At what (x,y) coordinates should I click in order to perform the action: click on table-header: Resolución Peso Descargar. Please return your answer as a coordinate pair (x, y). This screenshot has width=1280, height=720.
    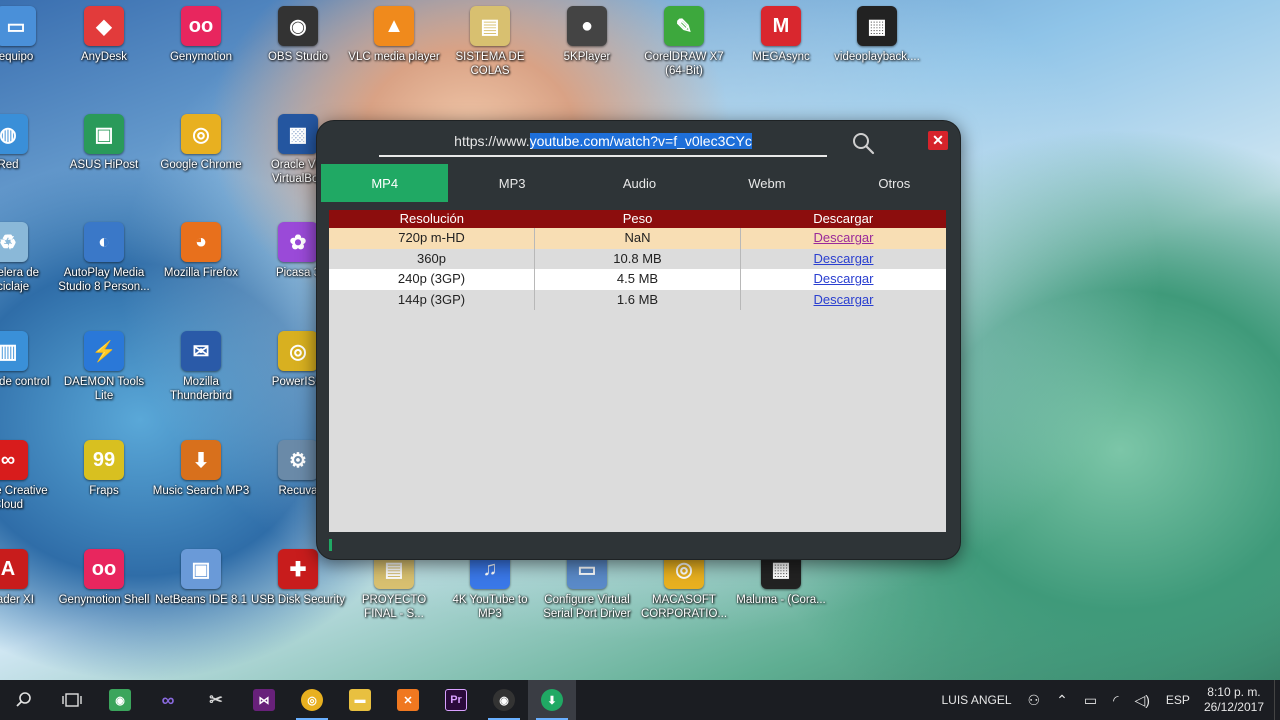
    Looking at the image, I should click on (637, 219).